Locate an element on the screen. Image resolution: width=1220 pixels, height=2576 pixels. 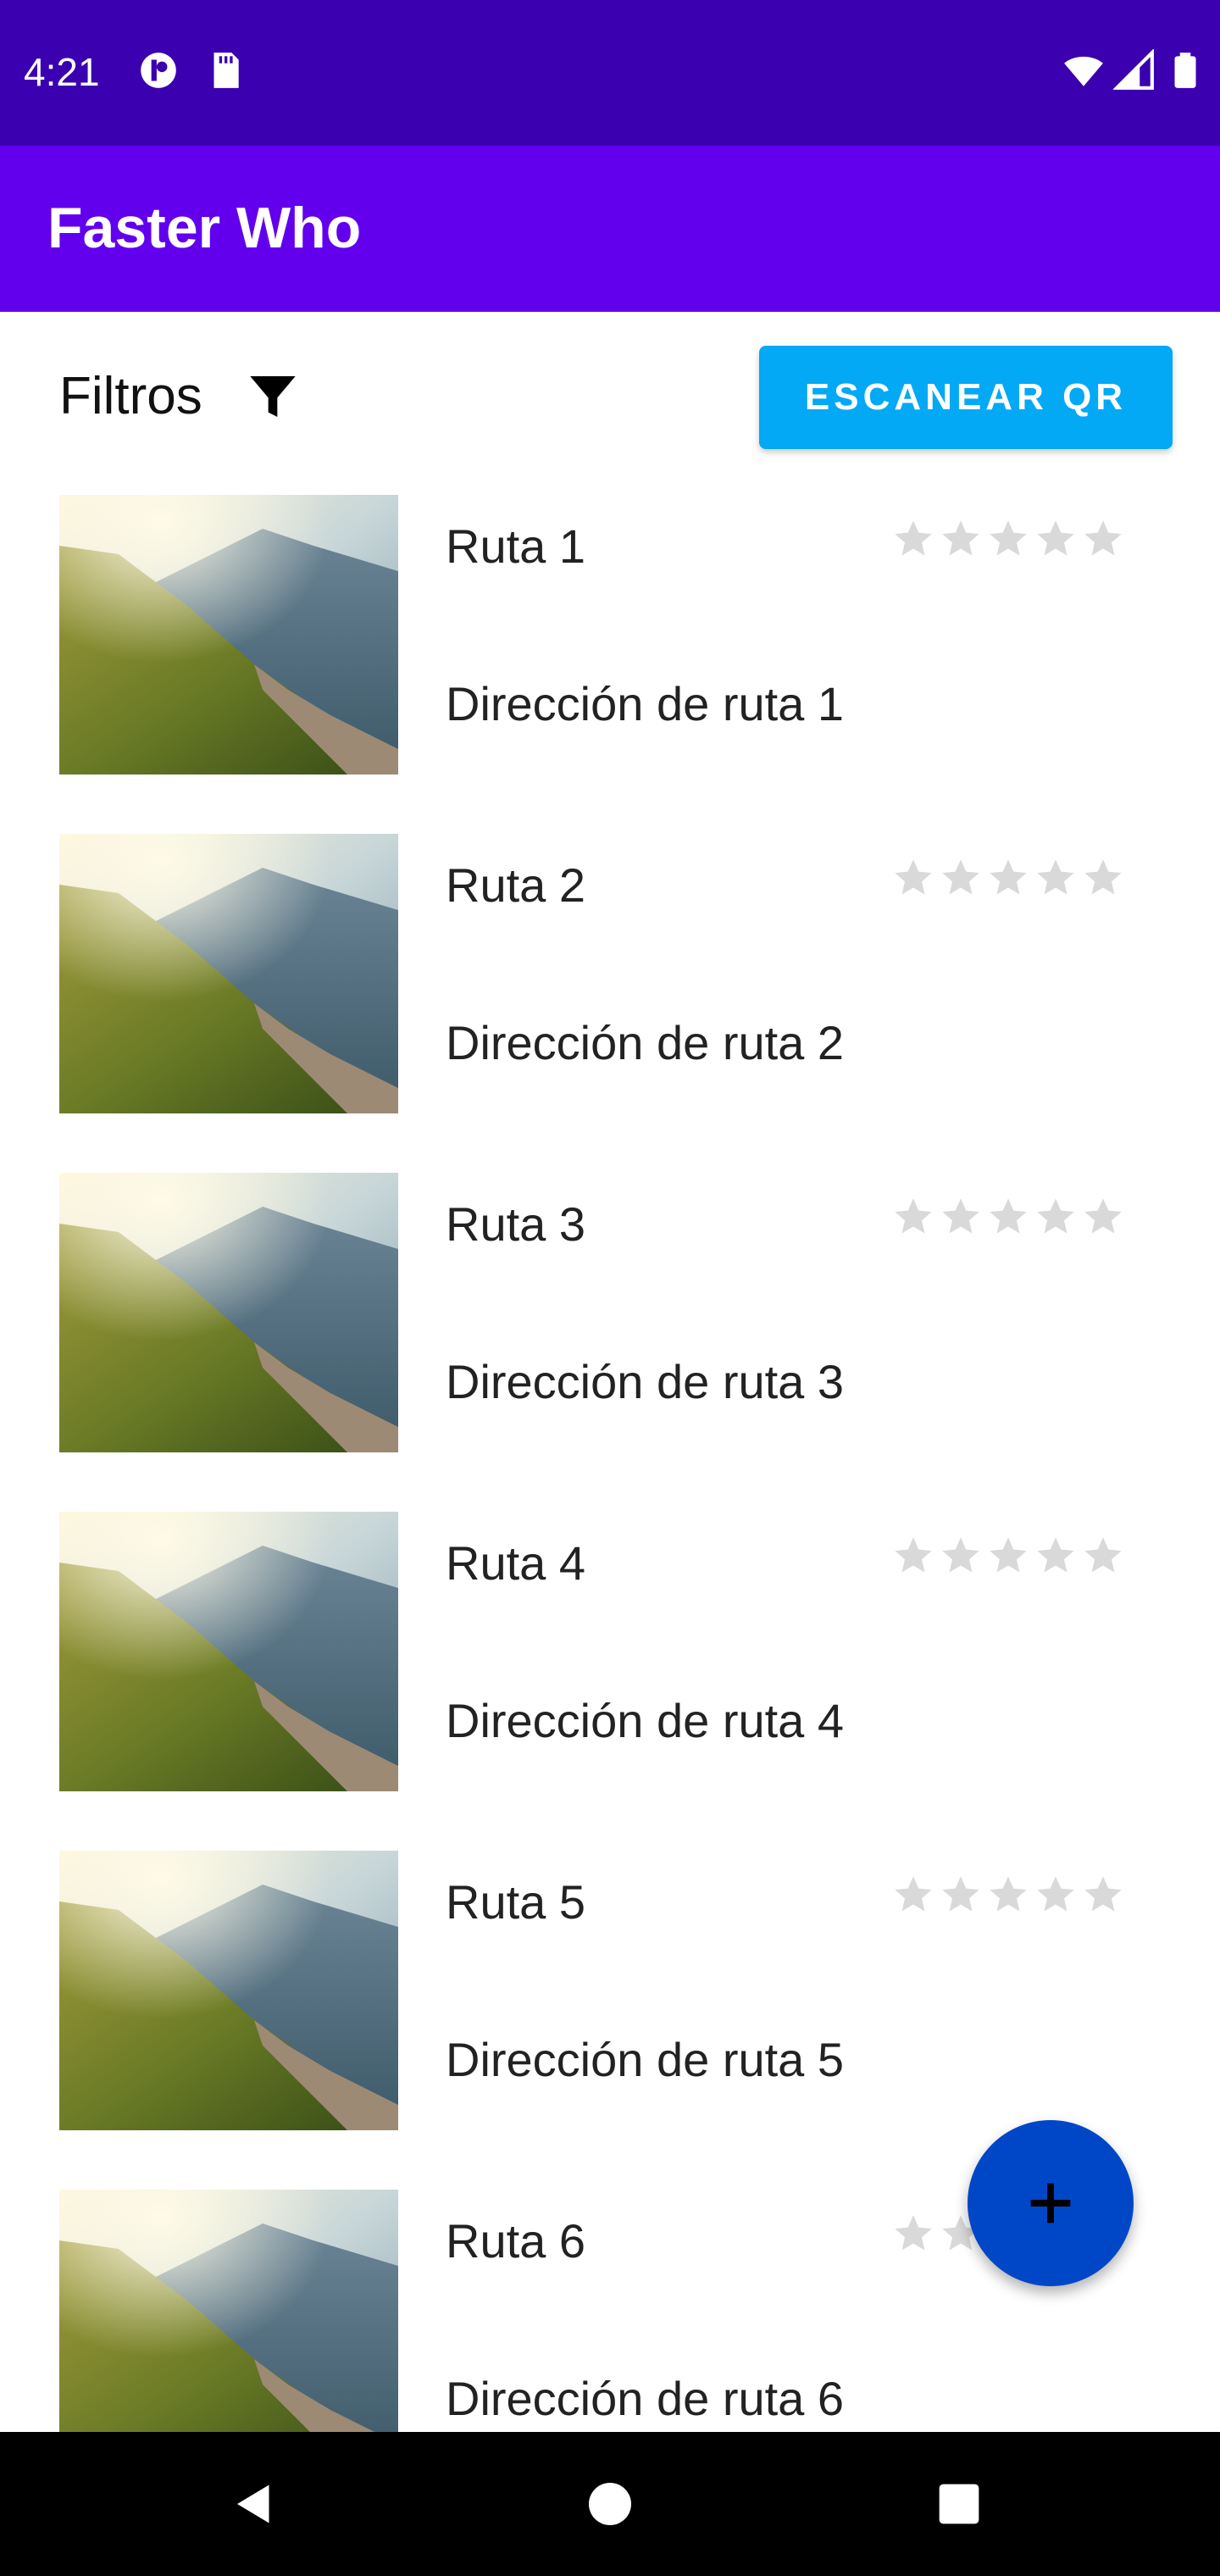
route-title: Ruta 3 is located at coordinates (515, 1224).